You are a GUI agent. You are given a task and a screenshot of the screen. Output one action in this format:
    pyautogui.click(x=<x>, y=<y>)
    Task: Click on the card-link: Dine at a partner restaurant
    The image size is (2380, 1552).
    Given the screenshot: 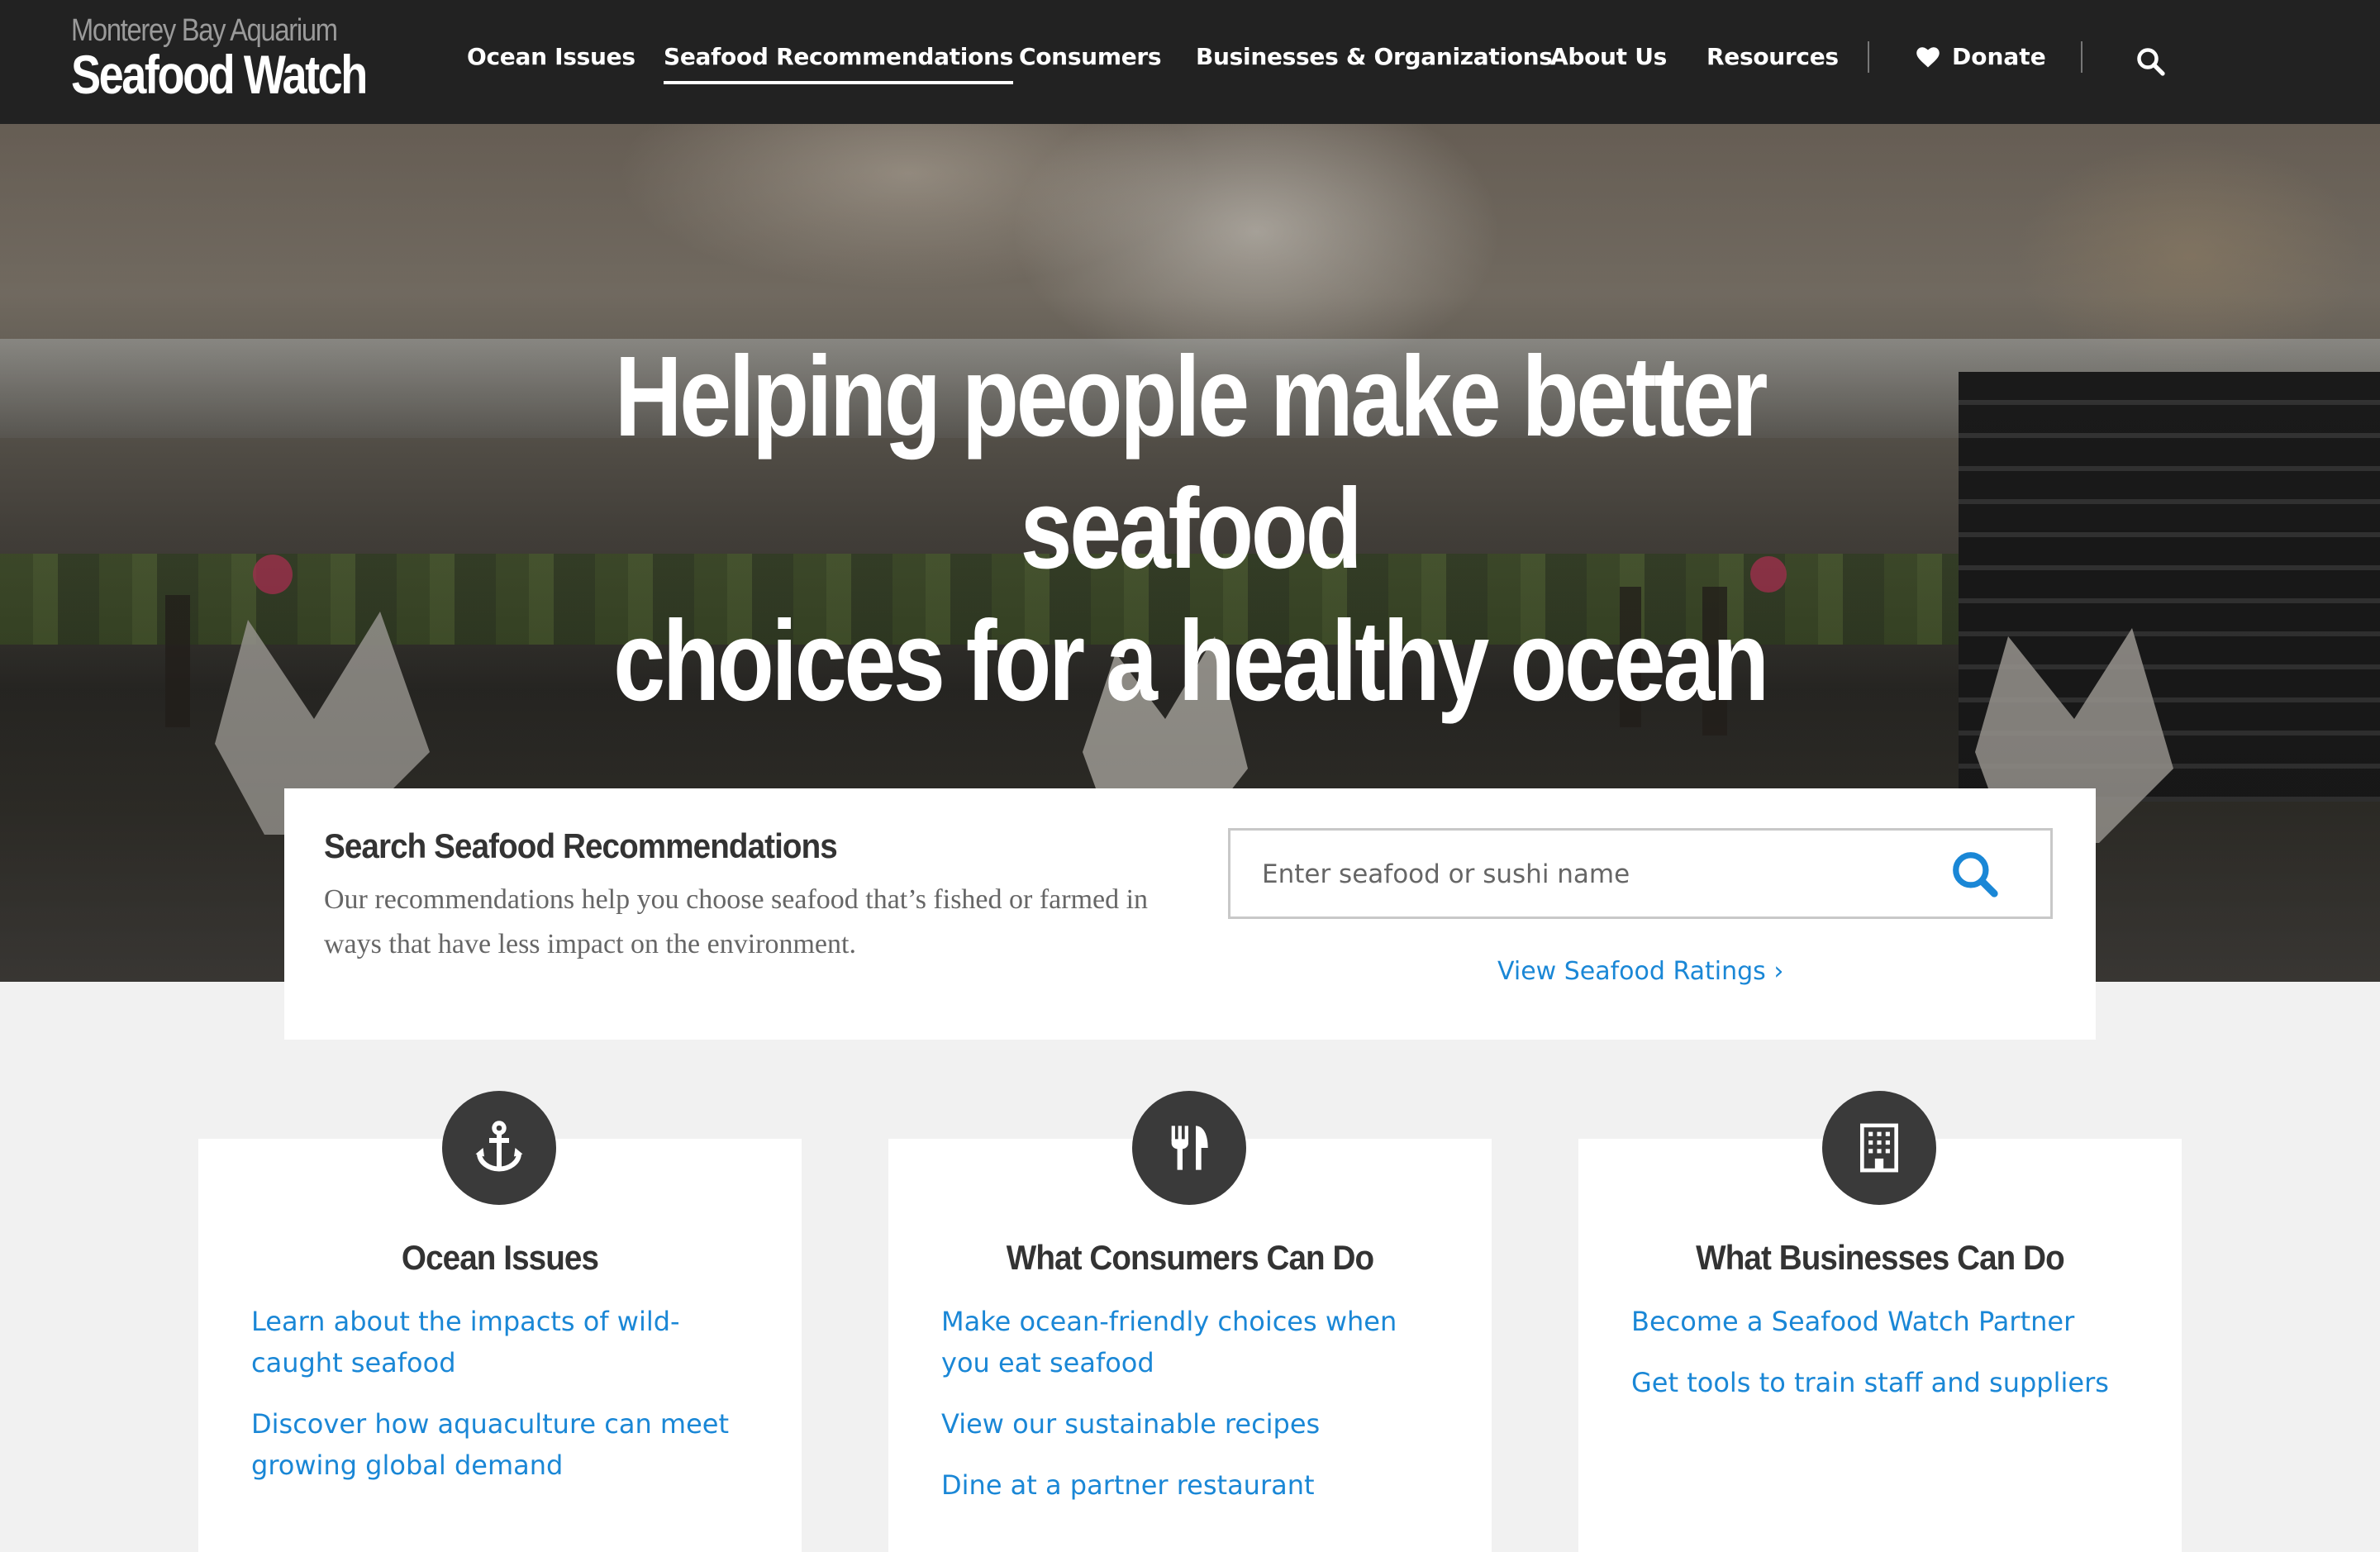 What is the action you would take?
    pyautogui.click(x=1197, y=1485)
    